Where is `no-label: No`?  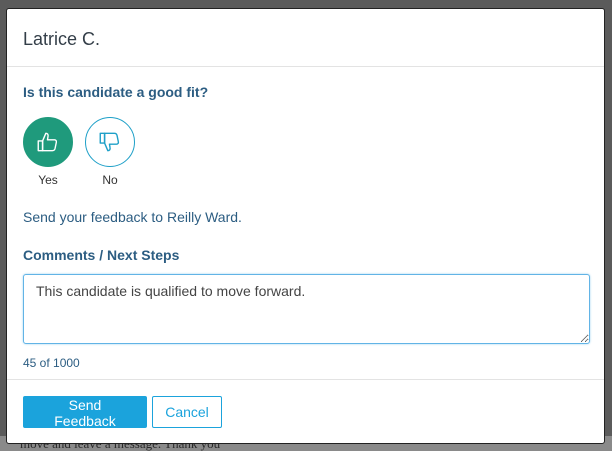
no-label: No is located at coordinates (110, 180).